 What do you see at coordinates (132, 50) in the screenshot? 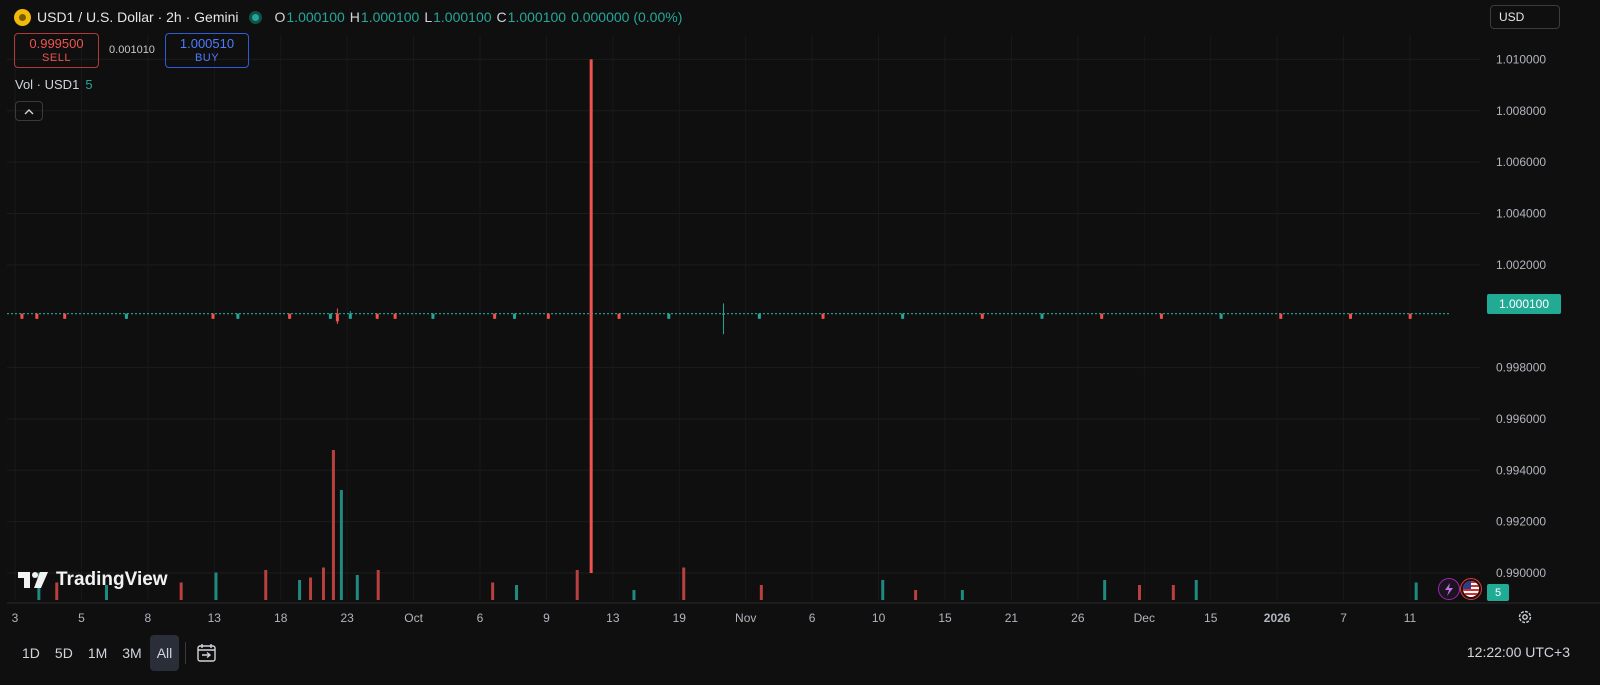
I see `spread-value: 0.001010` at bounding box center [132, 50].